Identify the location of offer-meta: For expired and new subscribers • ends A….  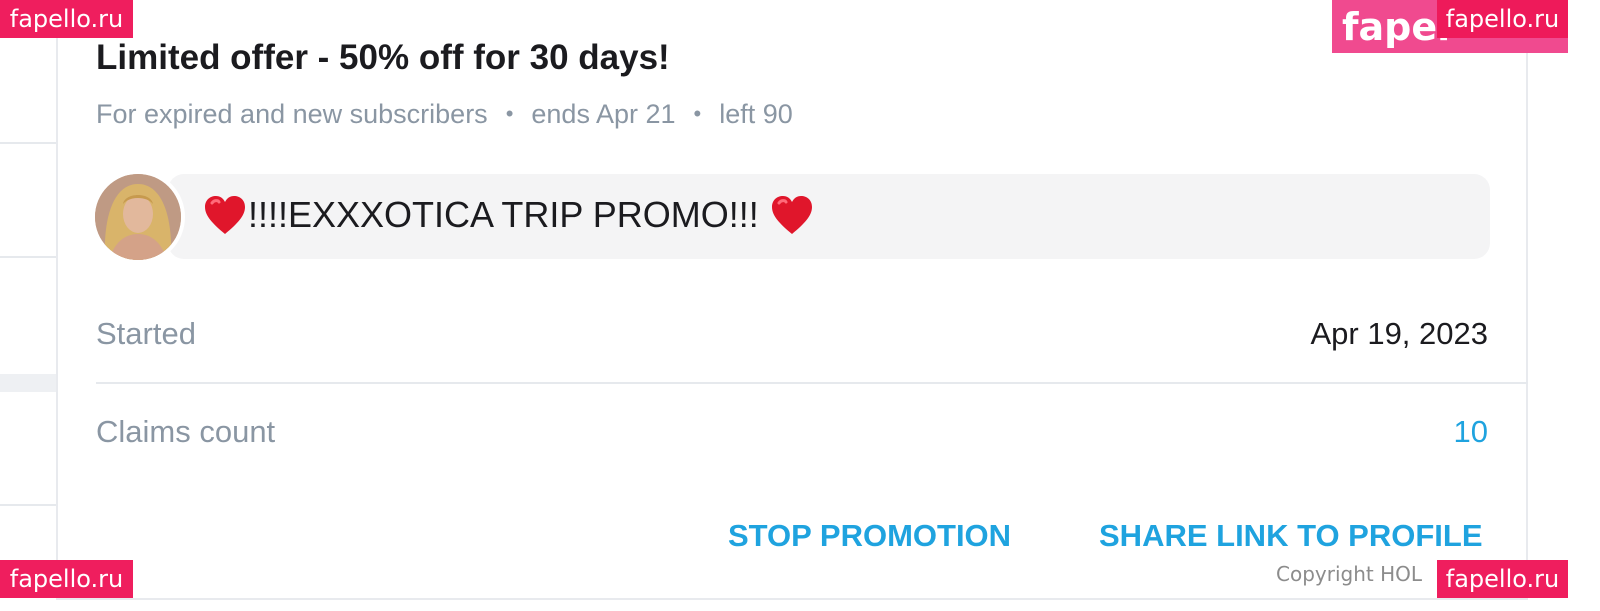
(444, 114).